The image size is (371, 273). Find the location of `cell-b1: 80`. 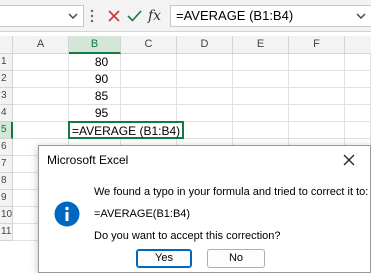

cell-b1: 80 is located at coordinates (95, 62).